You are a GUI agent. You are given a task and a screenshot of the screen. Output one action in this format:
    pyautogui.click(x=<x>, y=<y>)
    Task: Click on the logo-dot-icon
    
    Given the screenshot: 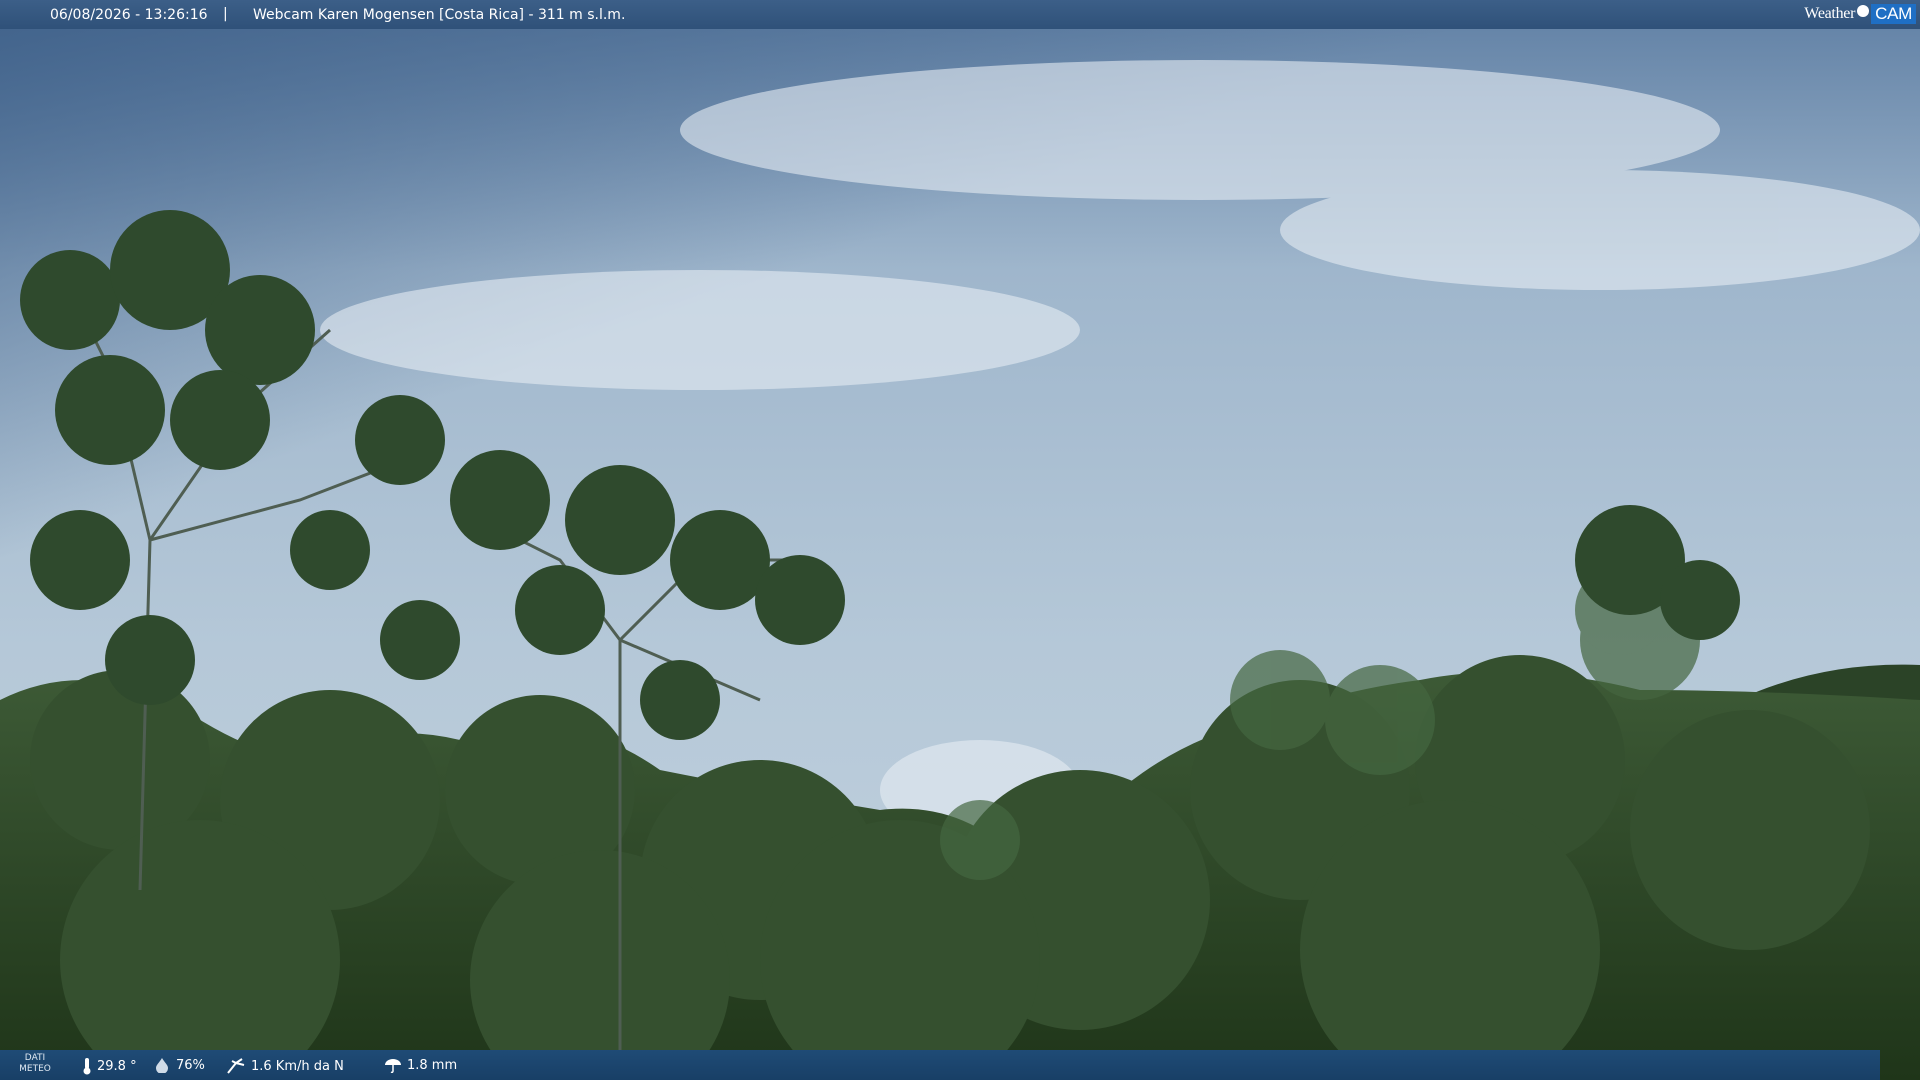 What is the action you would take?
    pyautogui.click(x=1863, y=11)
    